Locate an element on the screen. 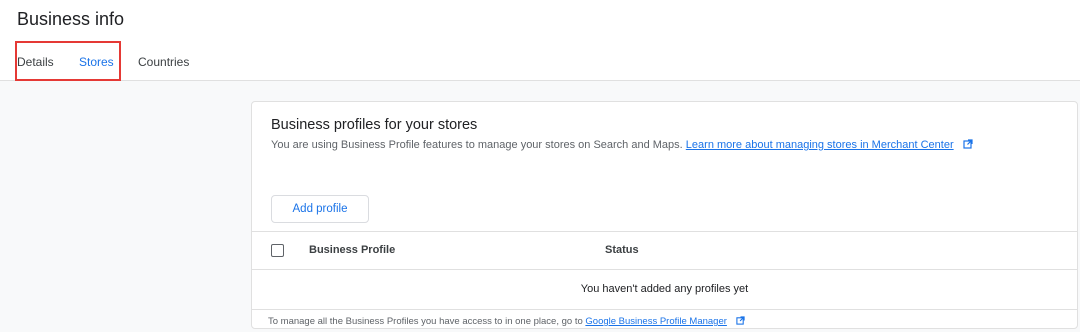  column-header-business-profile: Business Profile is located at coordinates (352, 250).